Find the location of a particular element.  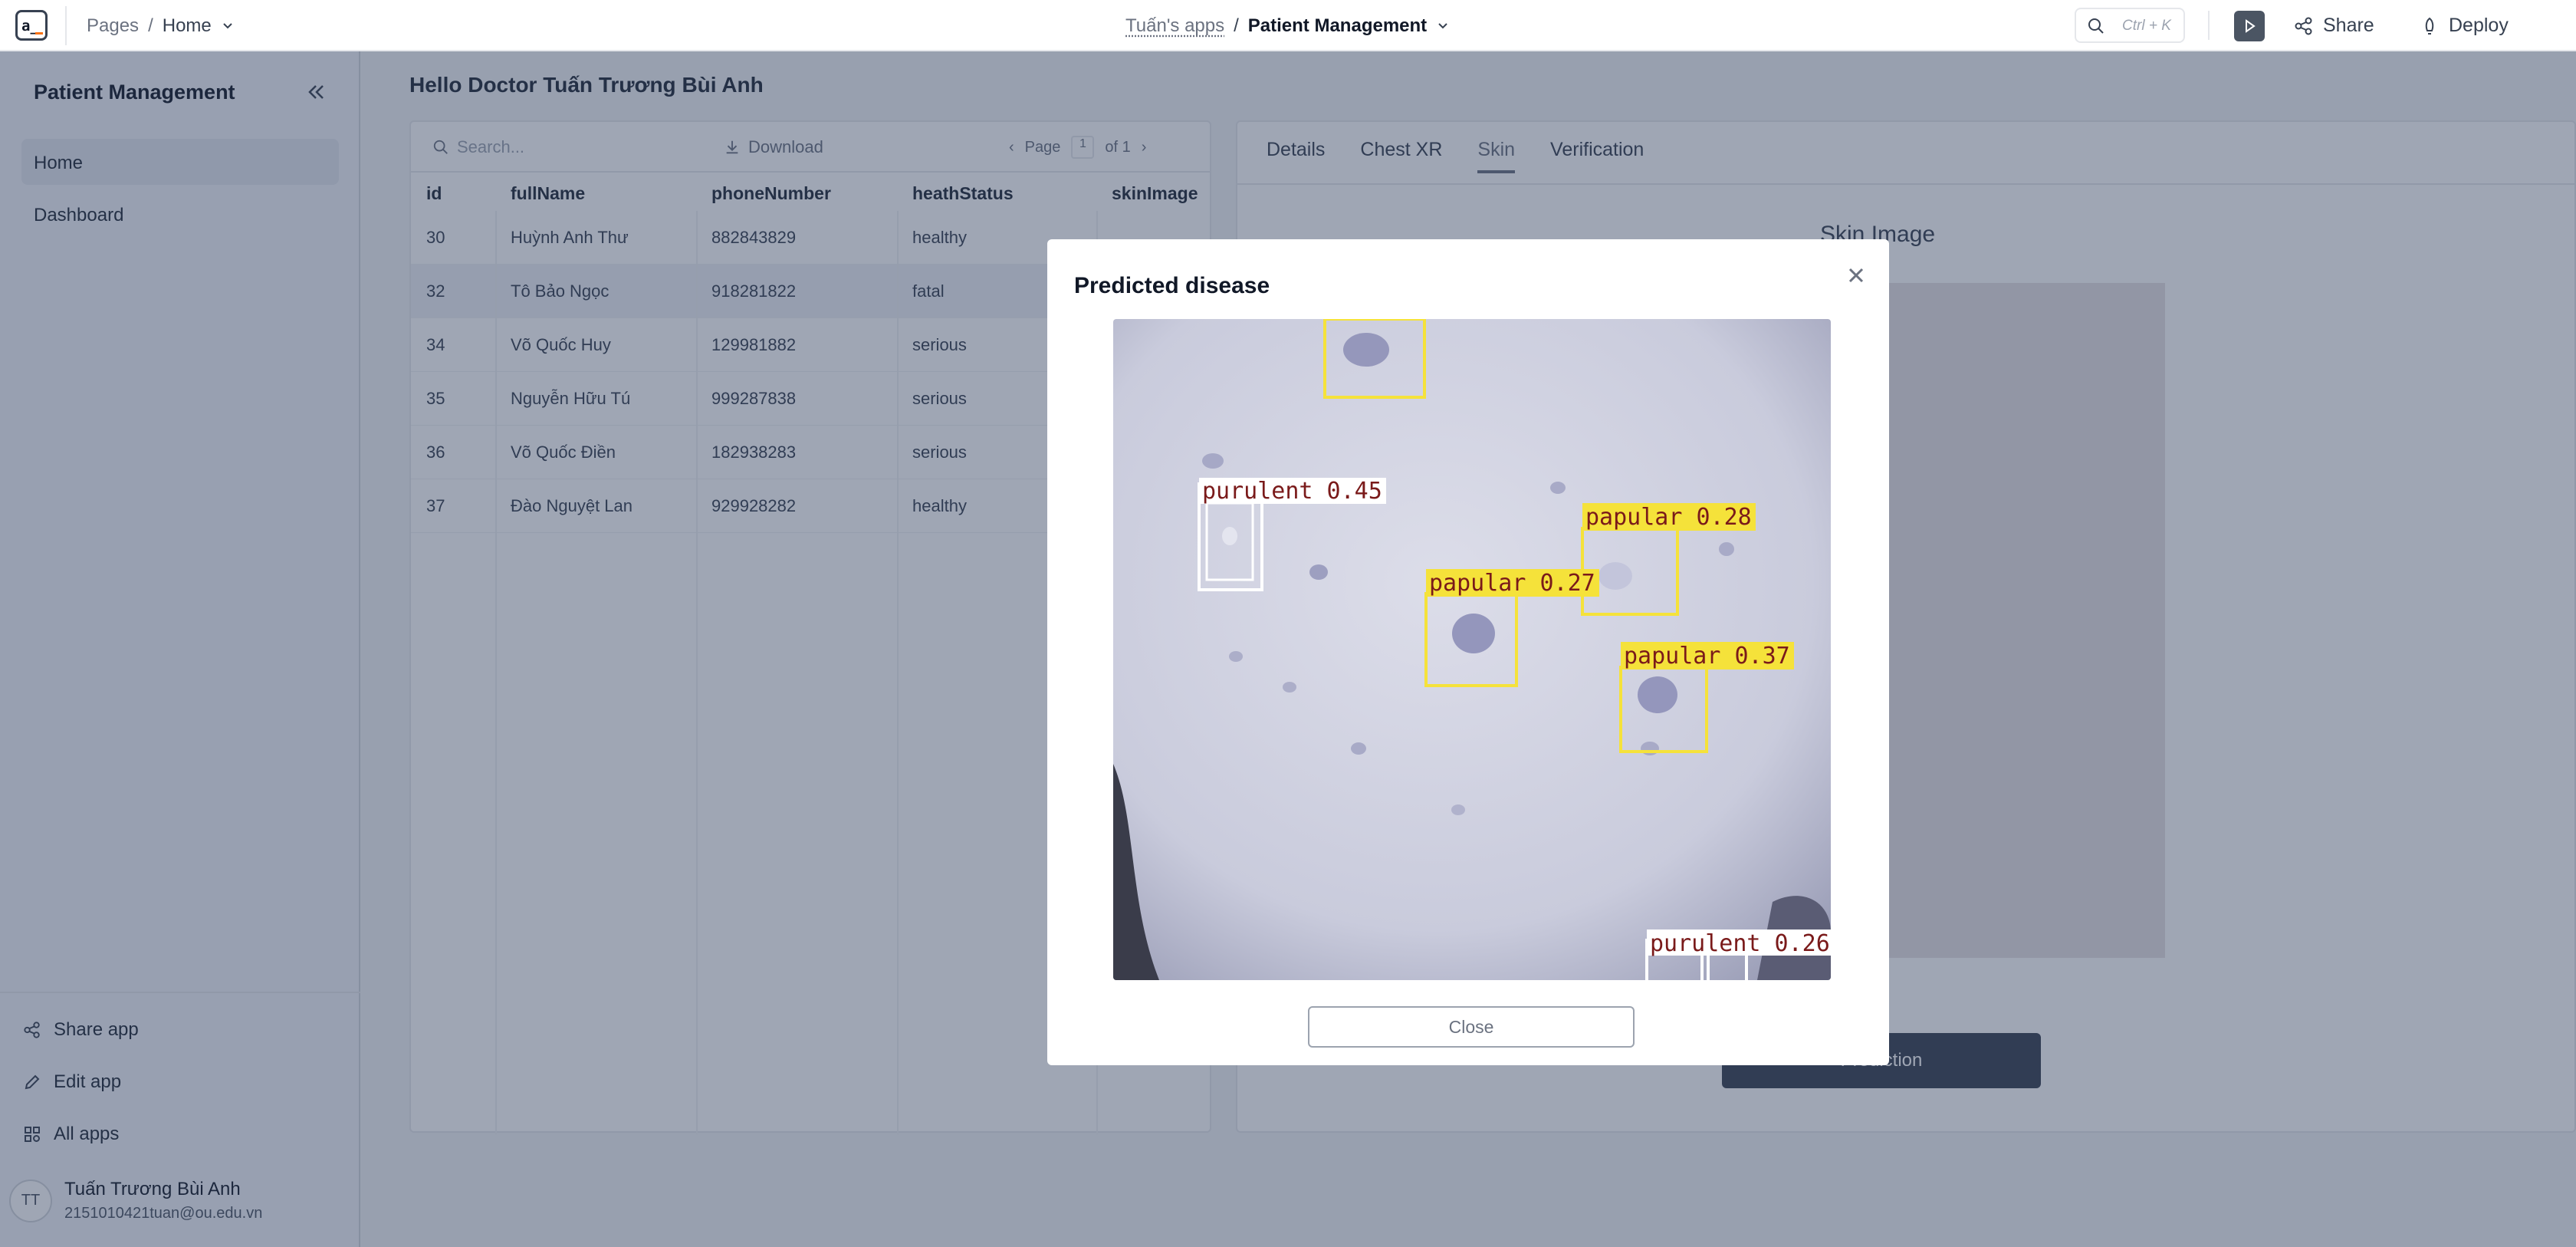

app-logo: a_ is located at coordinates (32, 25).